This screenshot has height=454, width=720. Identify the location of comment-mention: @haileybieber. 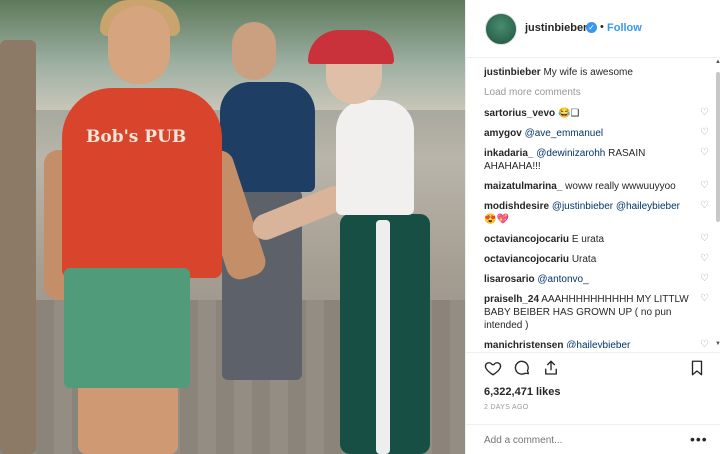
(598, 344).